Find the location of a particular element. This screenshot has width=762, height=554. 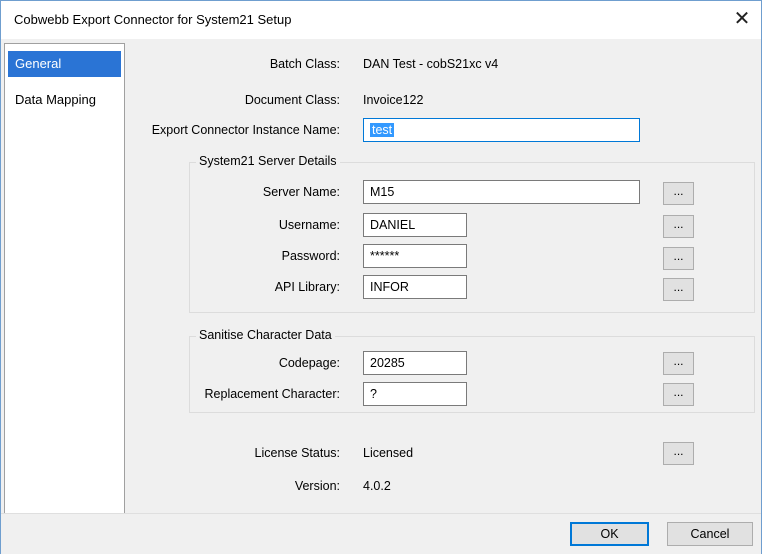

instance-name-value: test is located at coordinates (382, 130).